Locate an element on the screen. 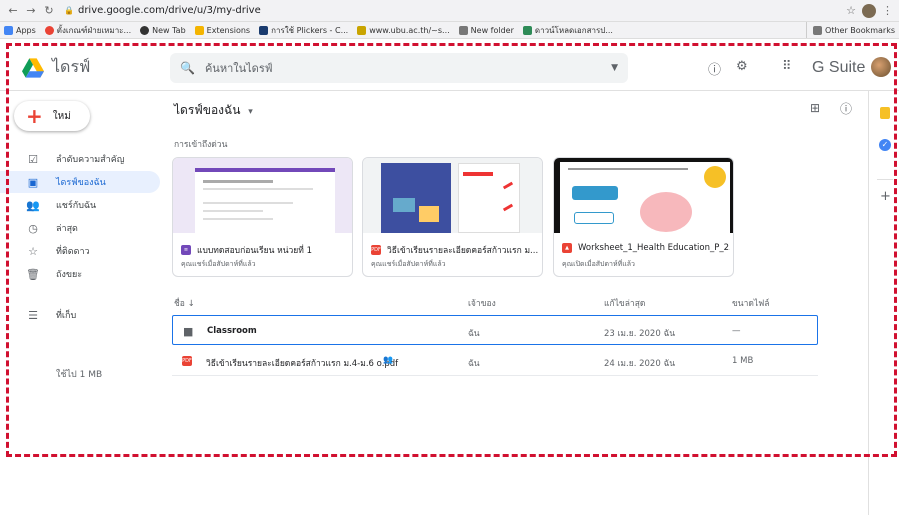 The width and height of the screenshot is (899, 515). add-addon-icon: + is located at coordinates (885, 196).